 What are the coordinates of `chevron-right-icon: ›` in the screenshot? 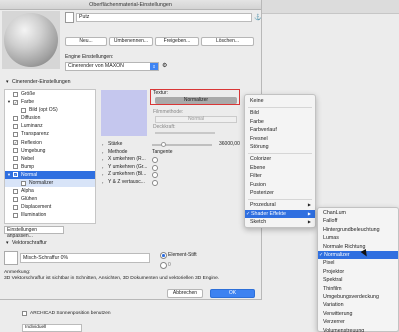 It's located at (103, 144).